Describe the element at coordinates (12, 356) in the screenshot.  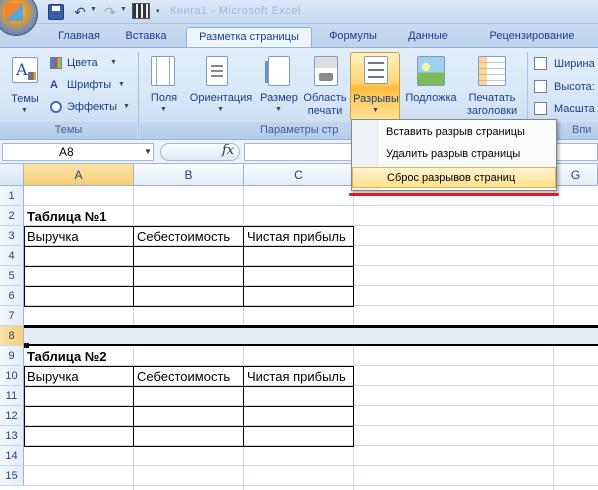
I see `row-header: 9` at that location.